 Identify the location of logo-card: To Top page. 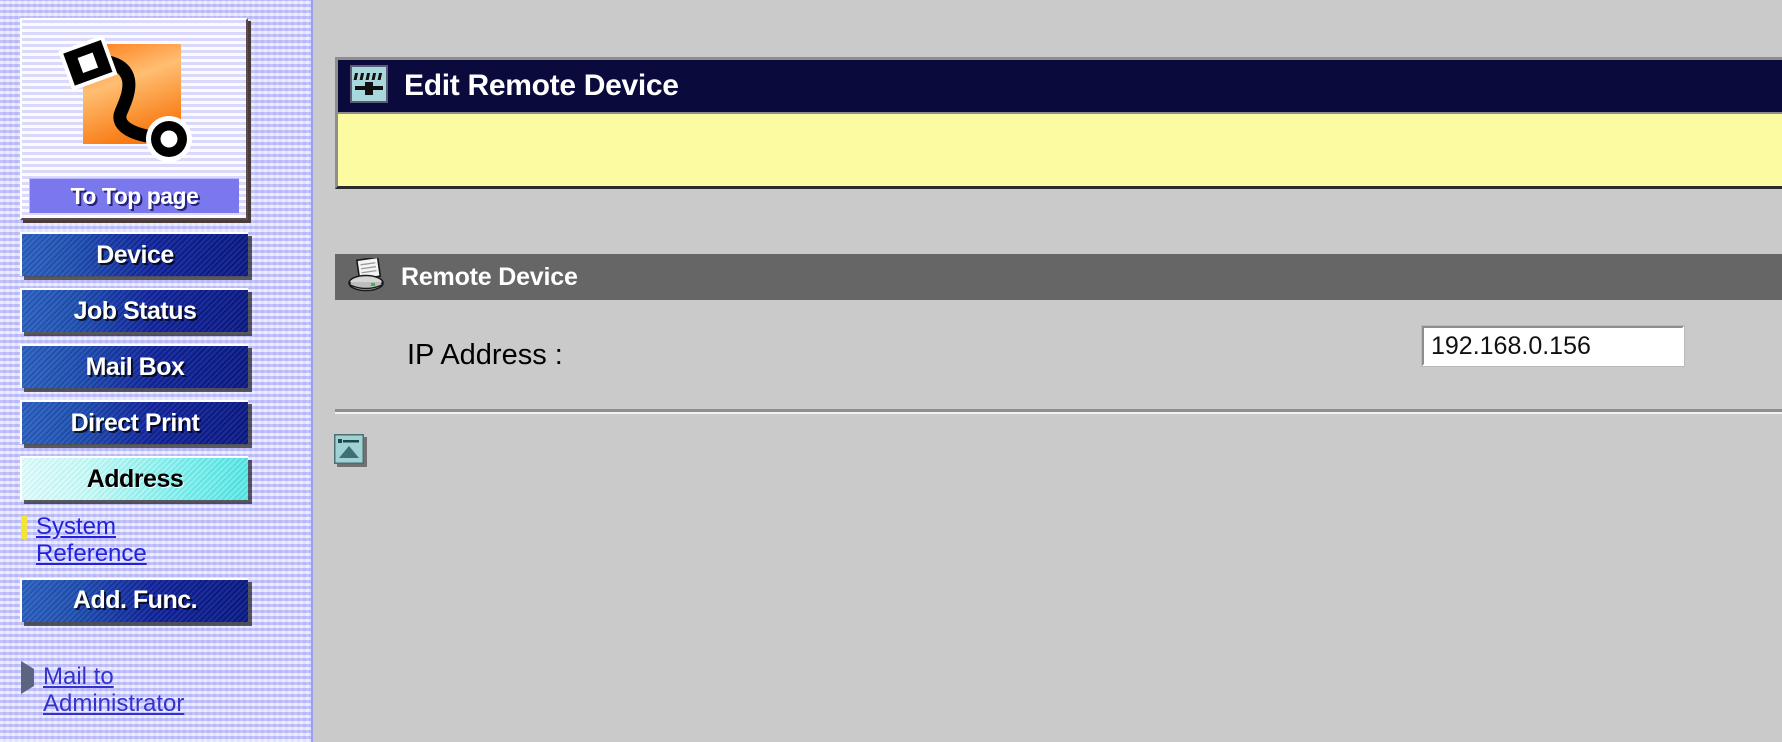
(134, 119).